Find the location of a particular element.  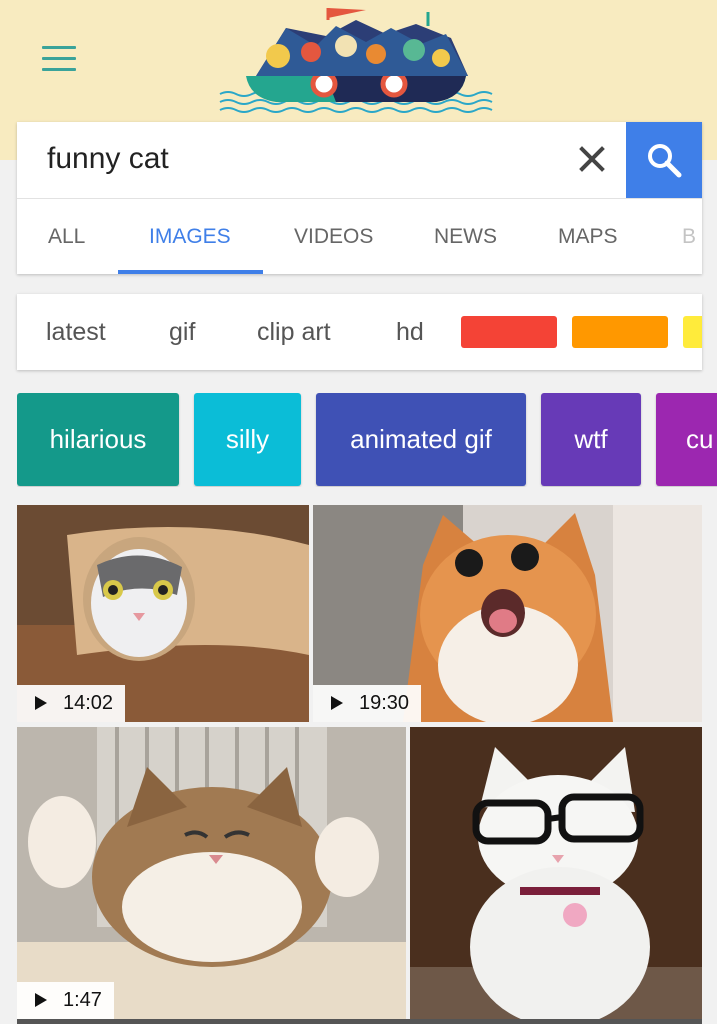

chip-wtf: wtf is located at coordinates (591, 439).